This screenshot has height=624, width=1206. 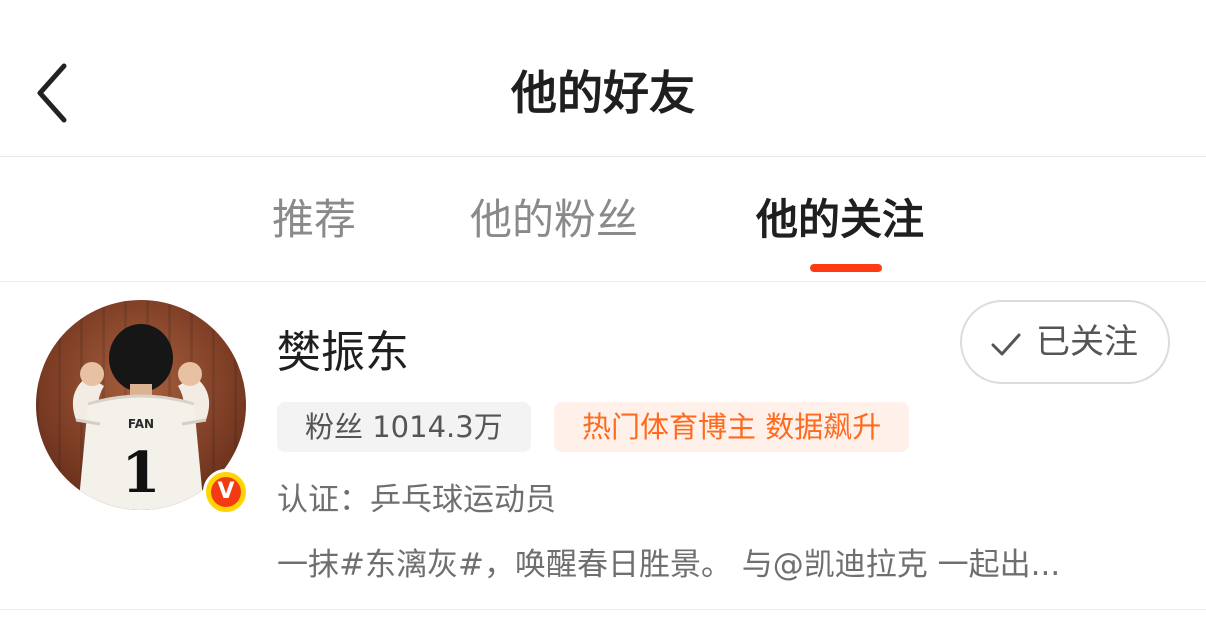 What do you see at coordinates (314, 220) in the screenshot?
I see `tab-recommend: 推荐` at bounding box center [314, 220].